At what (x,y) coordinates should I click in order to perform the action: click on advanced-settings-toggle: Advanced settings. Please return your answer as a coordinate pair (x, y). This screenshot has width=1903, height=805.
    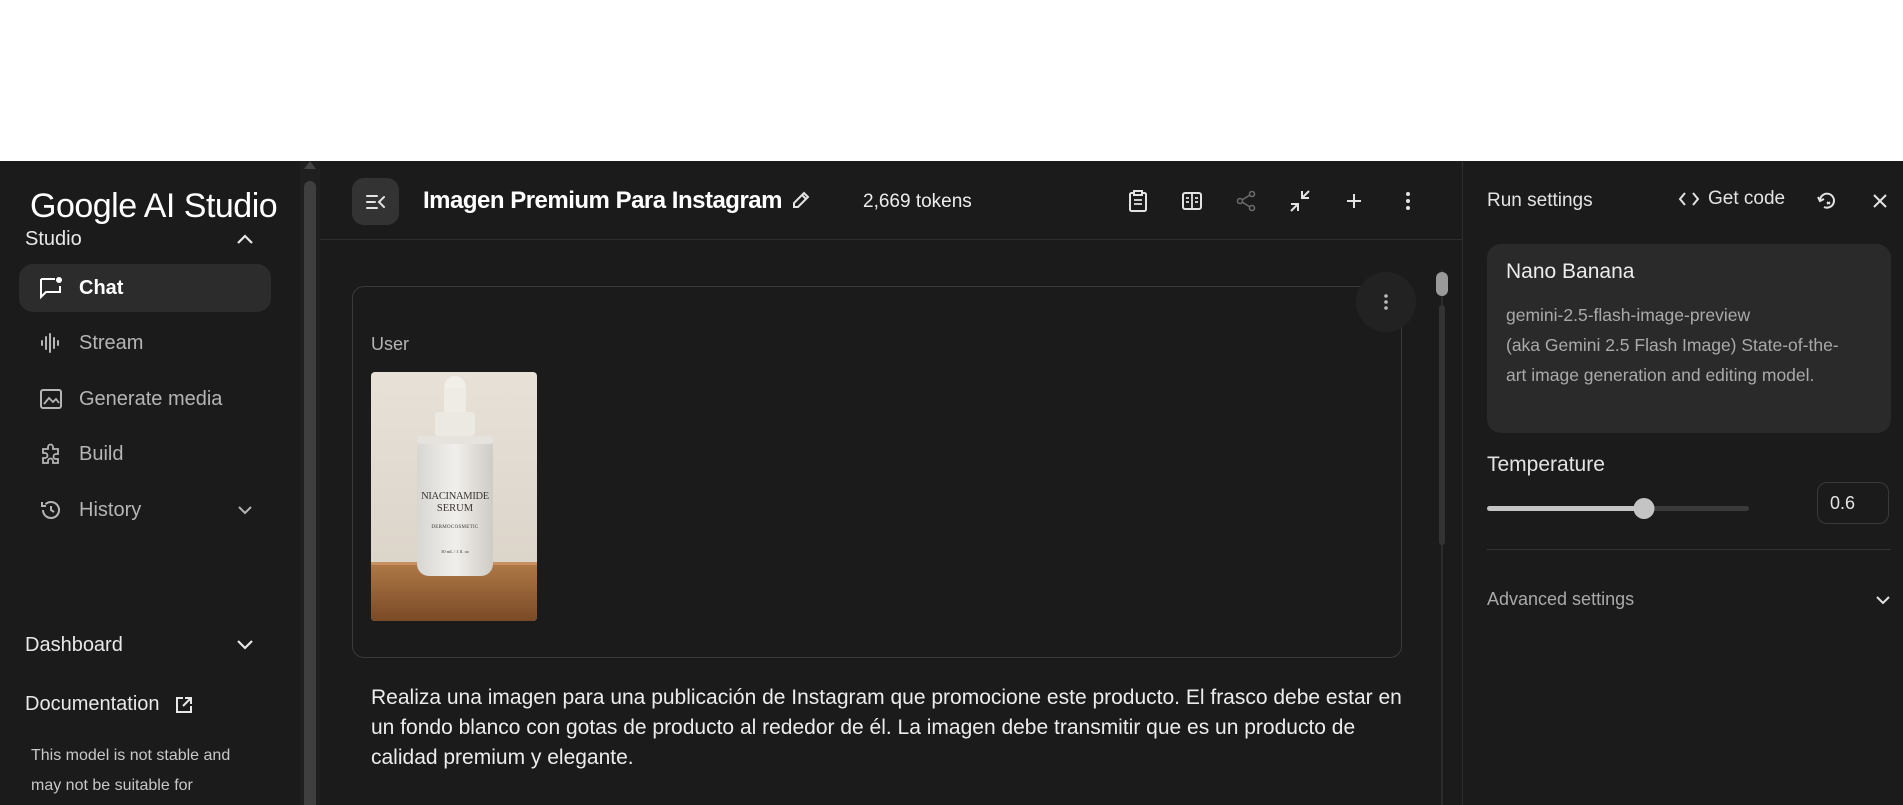
    Looking at the image, I should click on (1689, 599).